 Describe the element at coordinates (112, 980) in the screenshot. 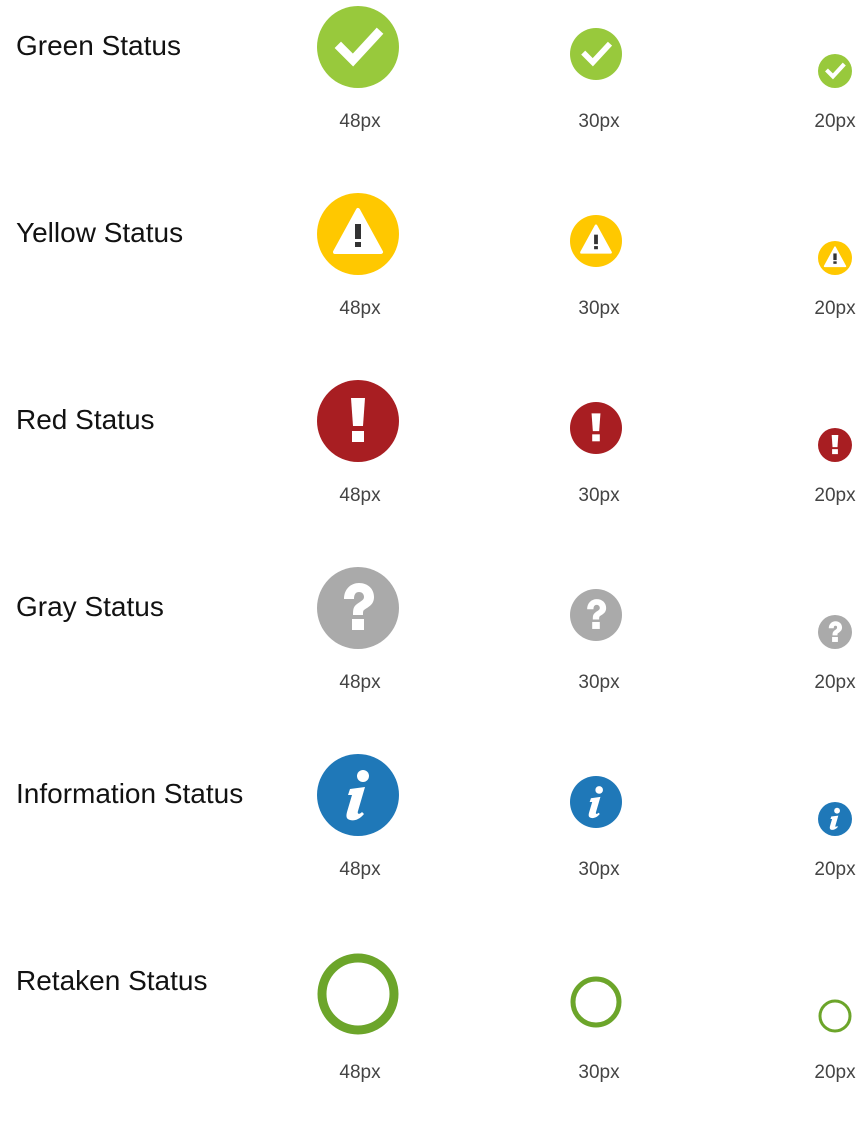

I see `row-label: Retaken Status` at that location.